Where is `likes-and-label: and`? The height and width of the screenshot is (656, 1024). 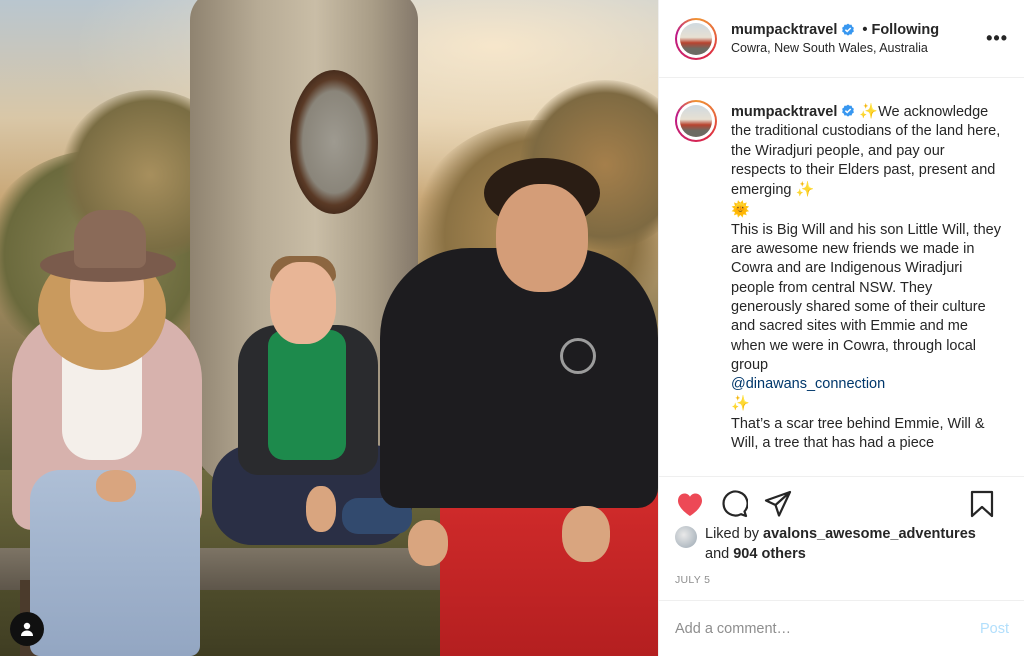
likes-and-label: and is located at coordinates (717, 553).